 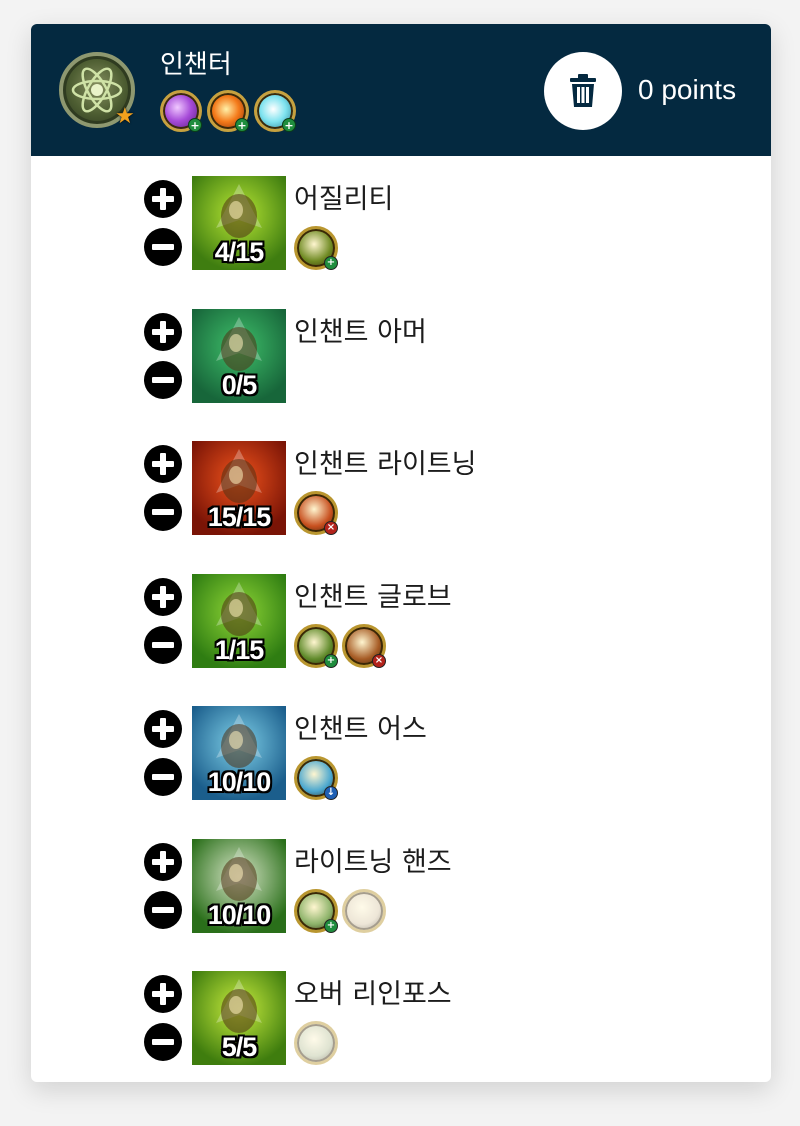 What do you see at coordinates (385, 464) in the screenshot?
I see `skill-name: 인챈트 라이트닝` at bounding box center [385, 464].